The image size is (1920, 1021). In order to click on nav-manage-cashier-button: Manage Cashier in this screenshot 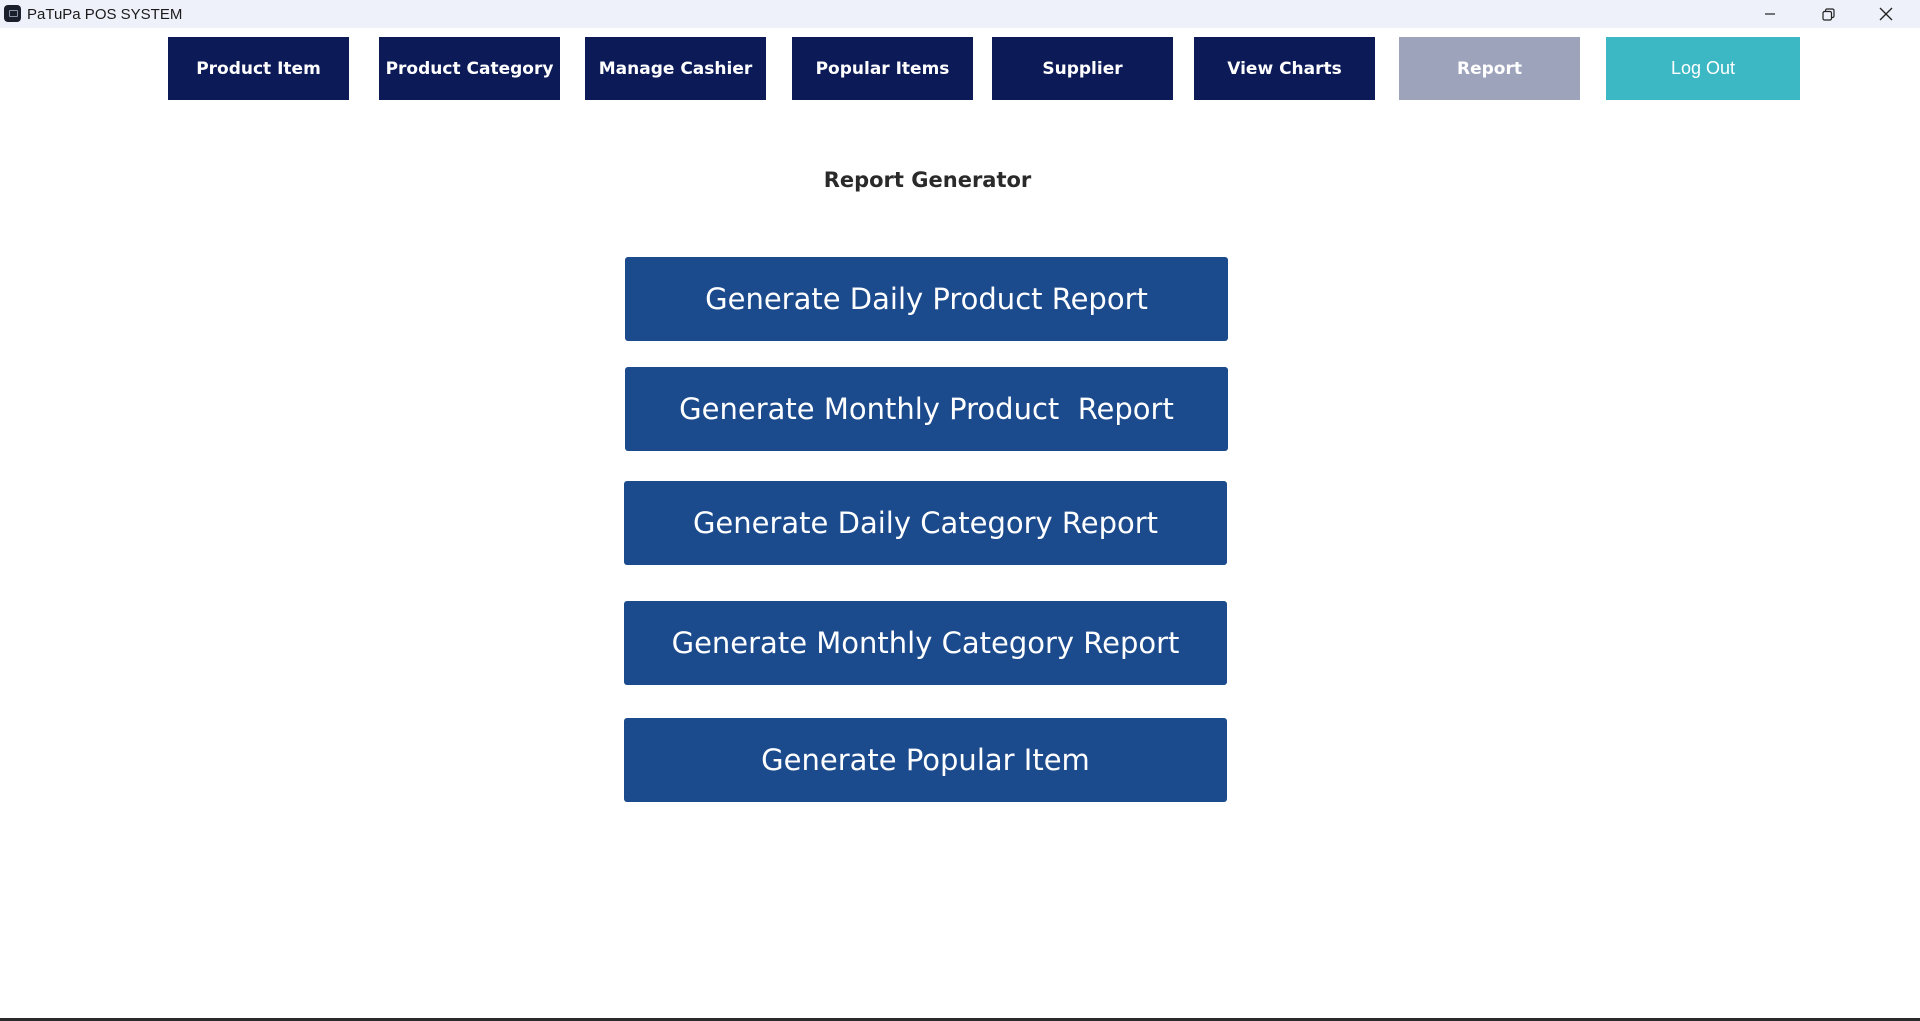, I will do `click(675, 68)`.